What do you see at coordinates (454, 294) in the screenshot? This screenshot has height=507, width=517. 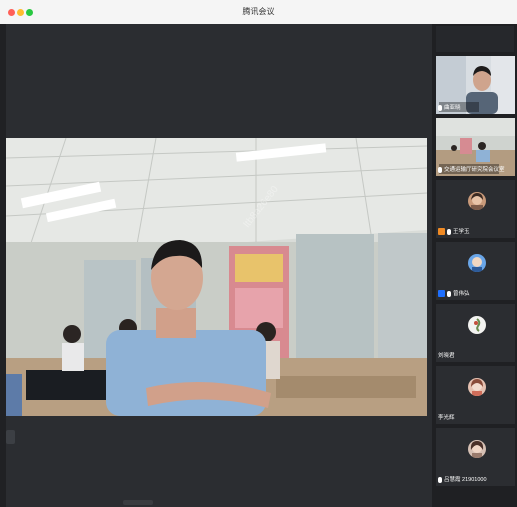 I see `participant-name: 曾伟弘` at bounding box center [454, 294].